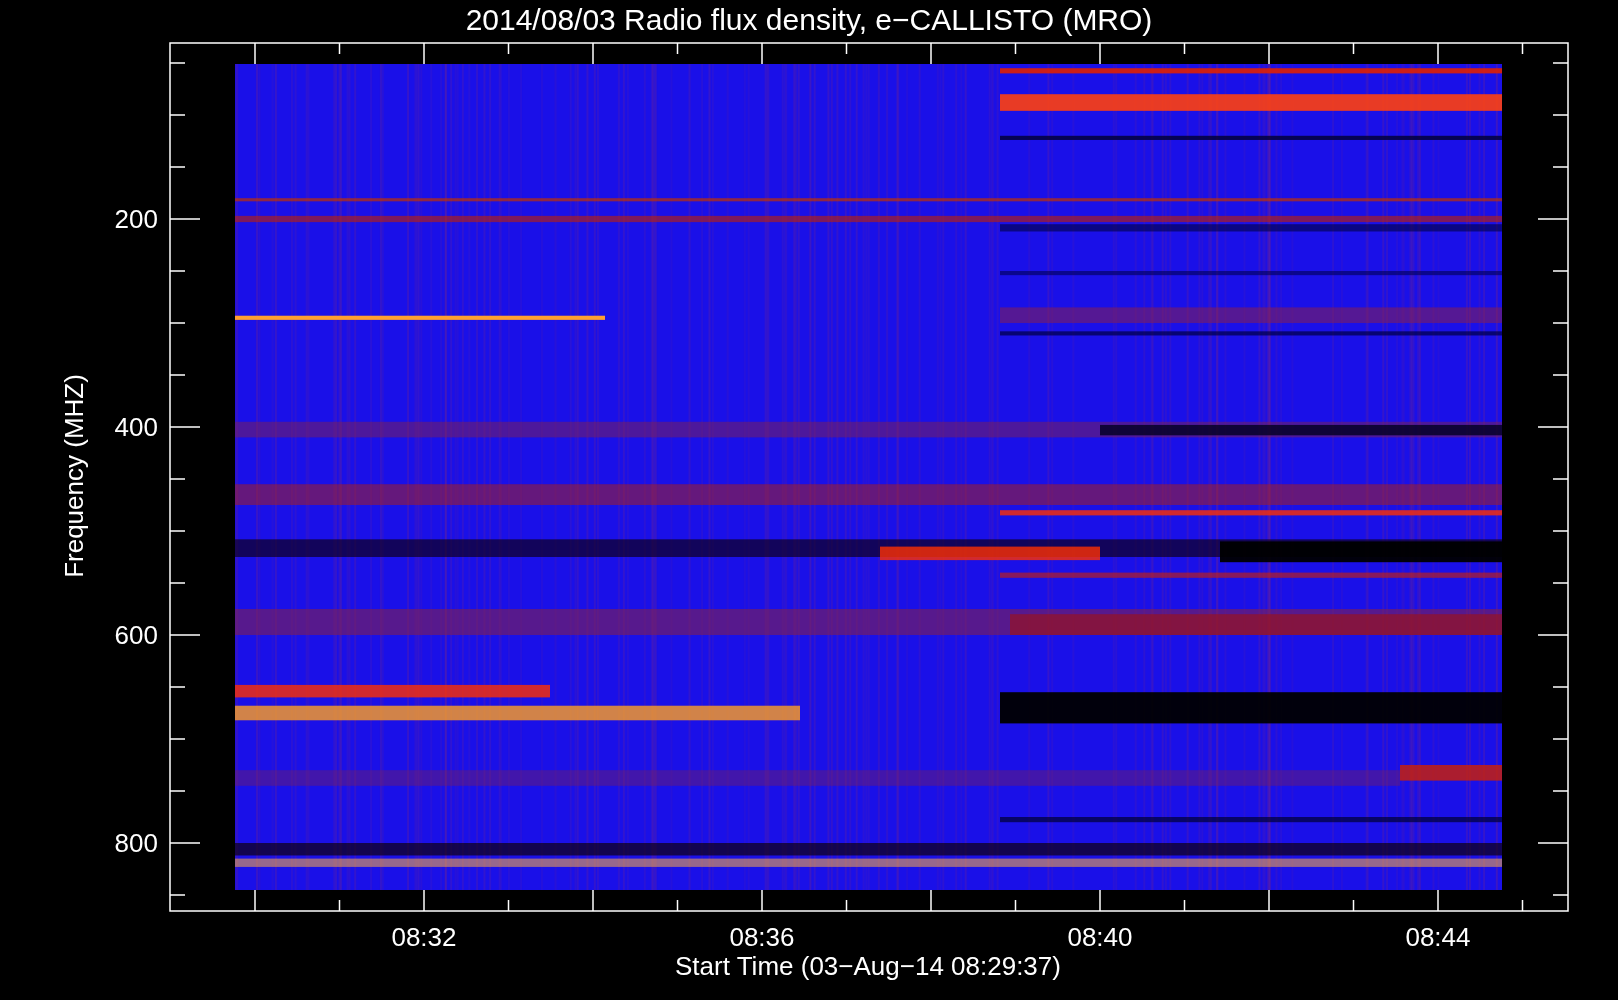  I want to click on y-tick-label: 400, so click(136, 427).